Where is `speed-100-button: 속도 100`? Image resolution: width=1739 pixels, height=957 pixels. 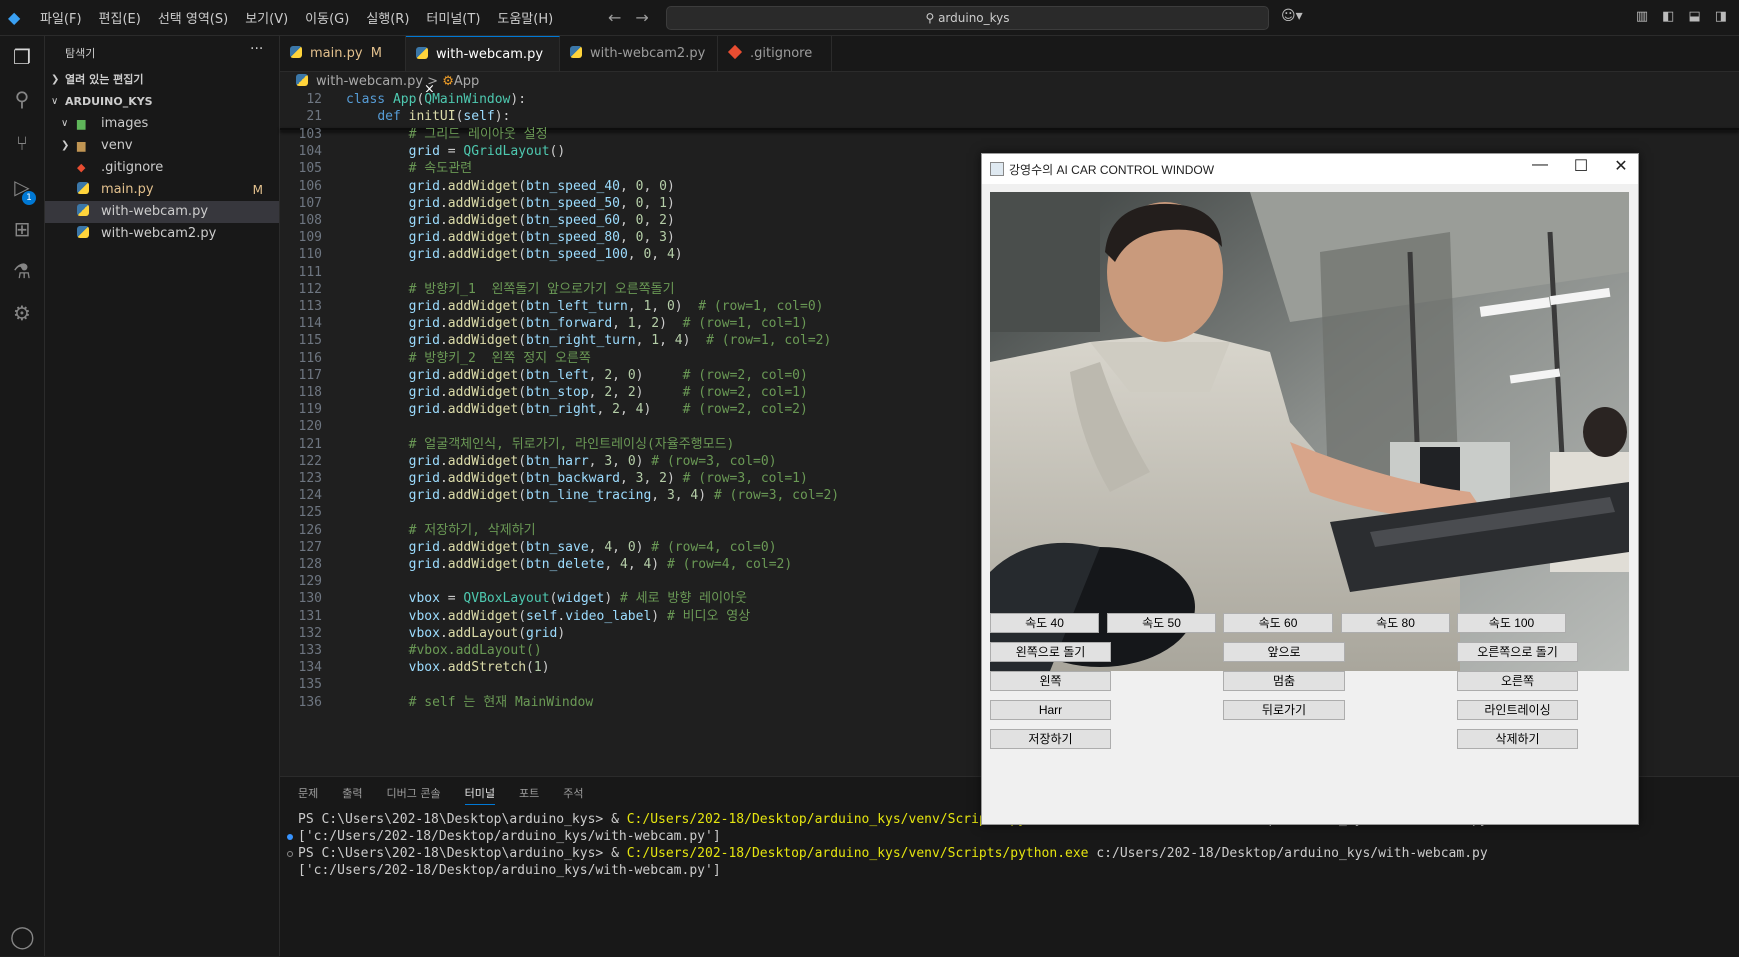
speed-100-button: 속도 100 is located at coordinates (1511, 623).